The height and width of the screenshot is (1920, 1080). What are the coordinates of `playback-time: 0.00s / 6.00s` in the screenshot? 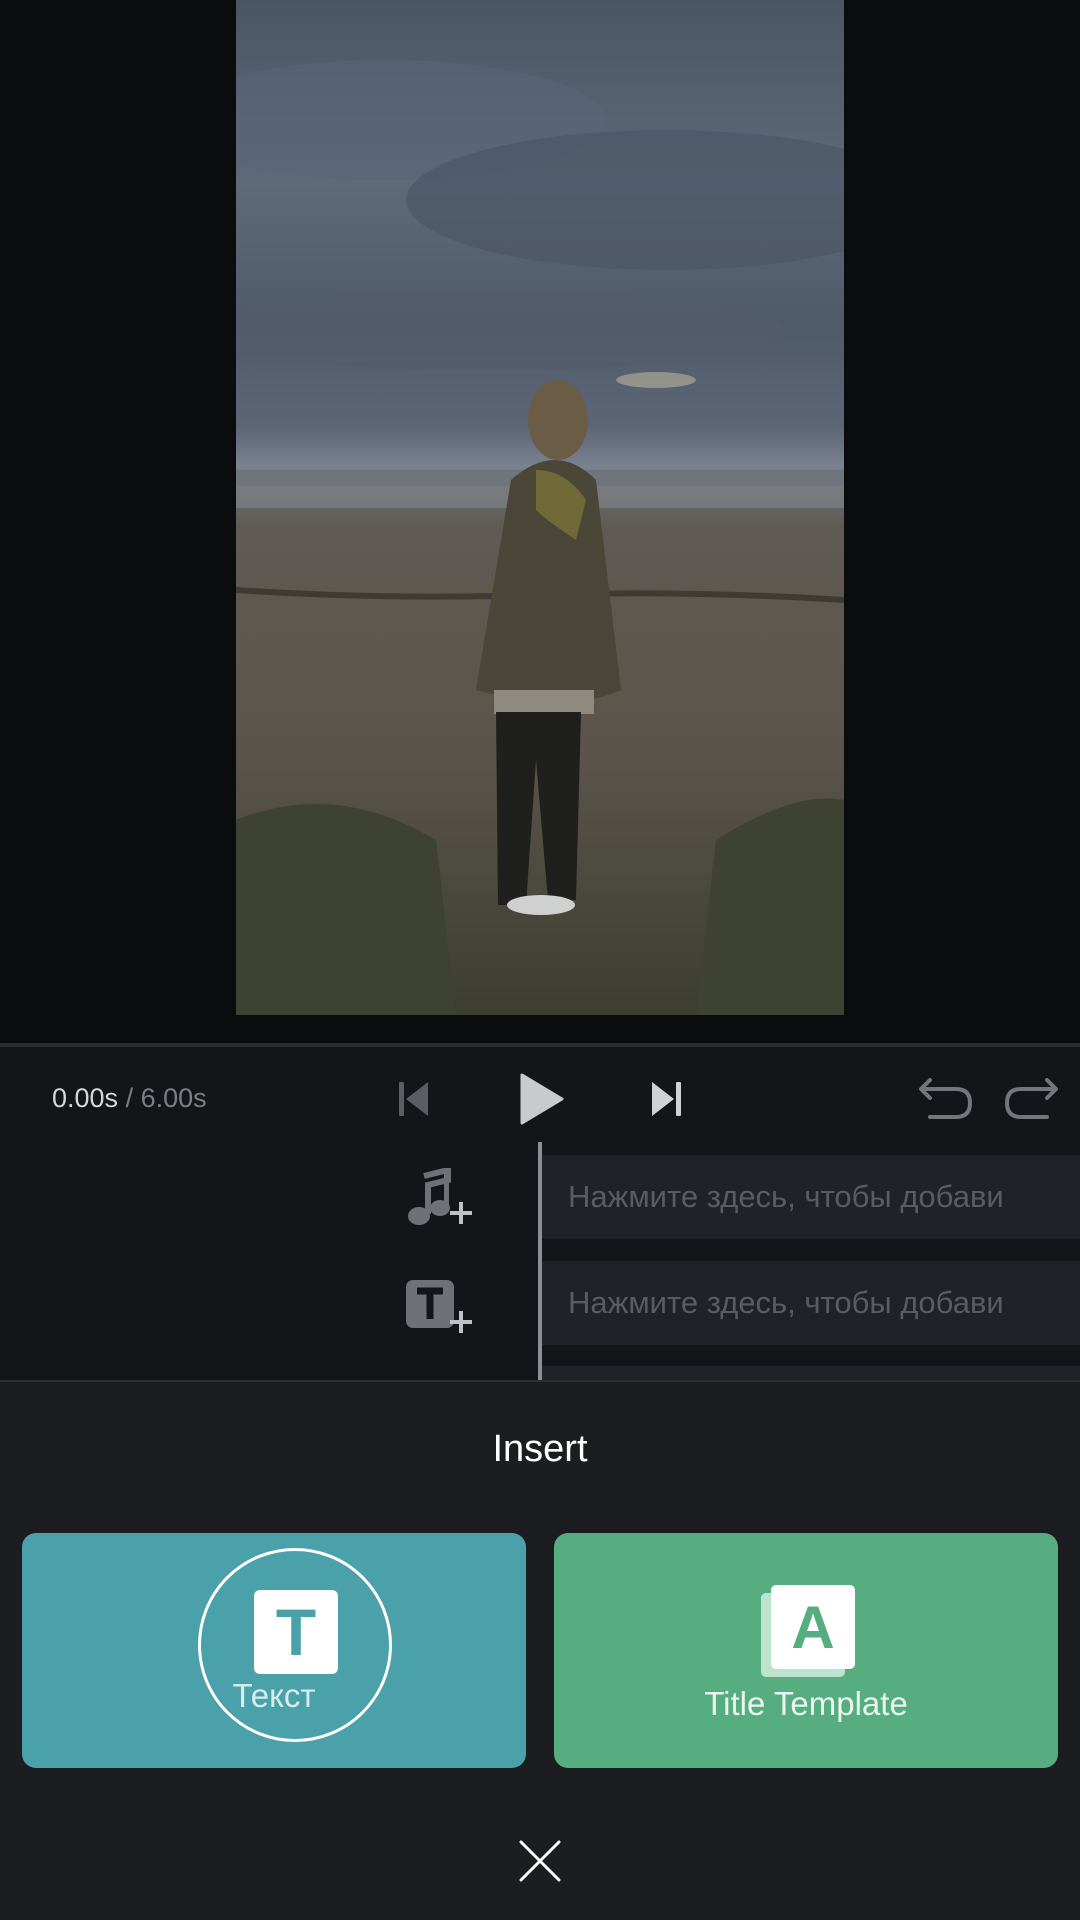 It's located at (129, 1098).